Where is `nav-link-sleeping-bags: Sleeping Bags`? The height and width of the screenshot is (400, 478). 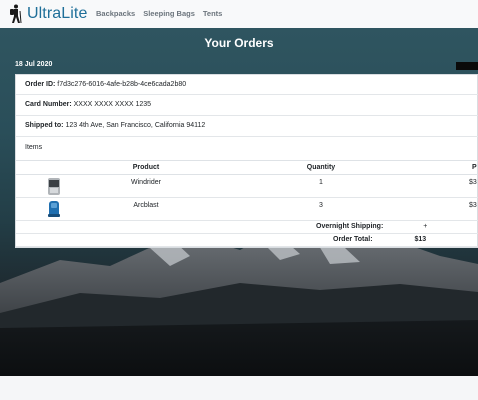
nav-link-sleeping-bags: Sleeping Bags is located at coordinates (169, 13).